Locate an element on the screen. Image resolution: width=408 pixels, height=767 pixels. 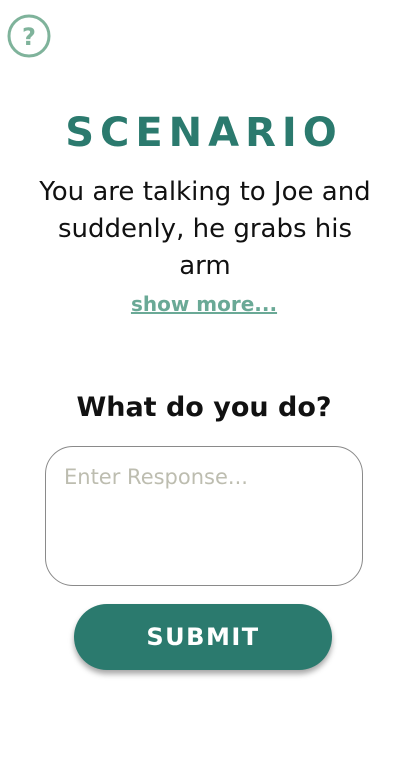
response-input is located at coordinates (204, 516).